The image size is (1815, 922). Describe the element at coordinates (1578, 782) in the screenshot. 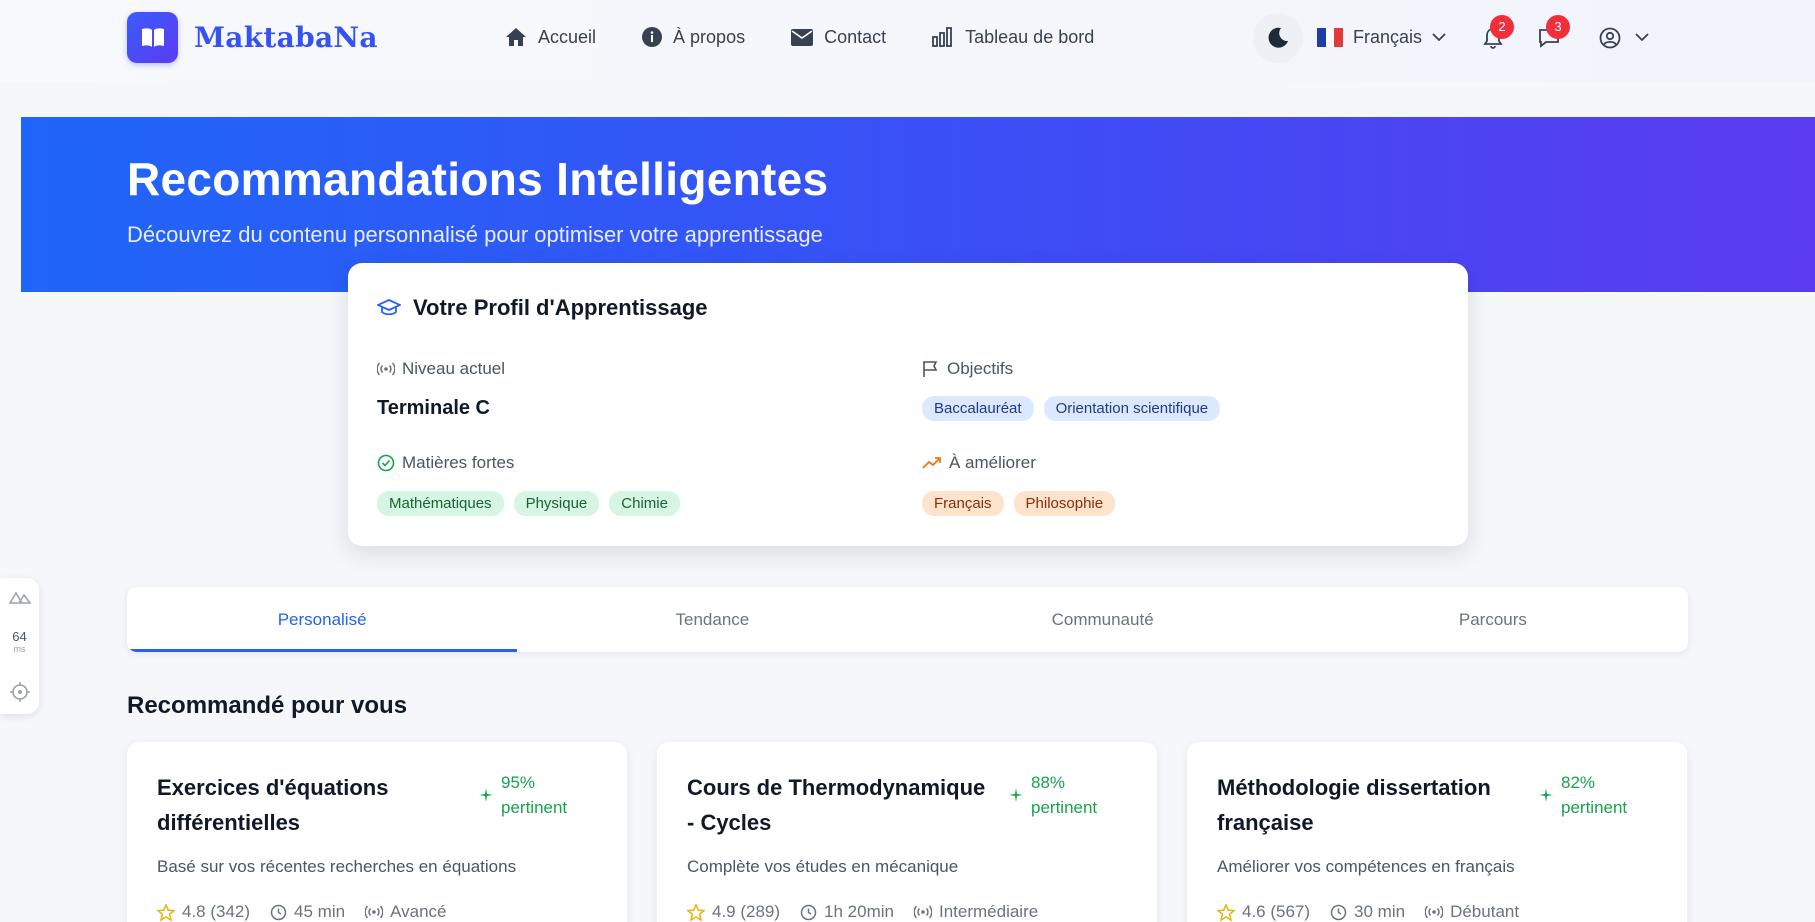

I see `score-percent: 82%` at that location.